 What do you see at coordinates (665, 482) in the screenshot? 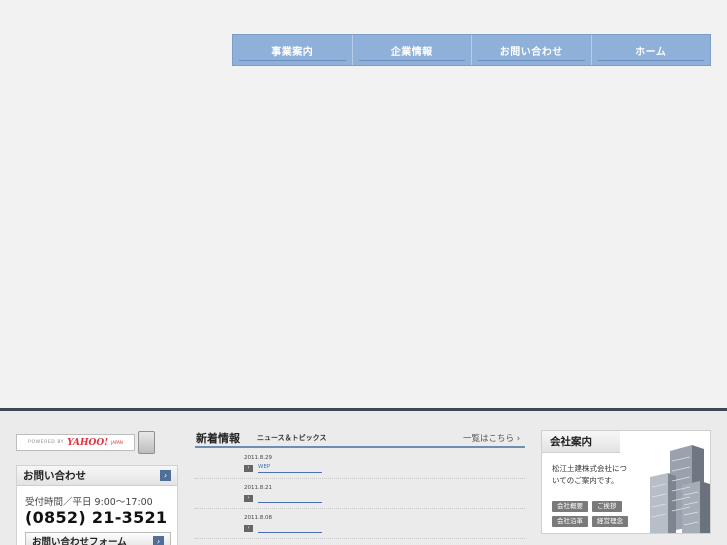
I see `buildings-illustration` at bounding box center [665, 482].